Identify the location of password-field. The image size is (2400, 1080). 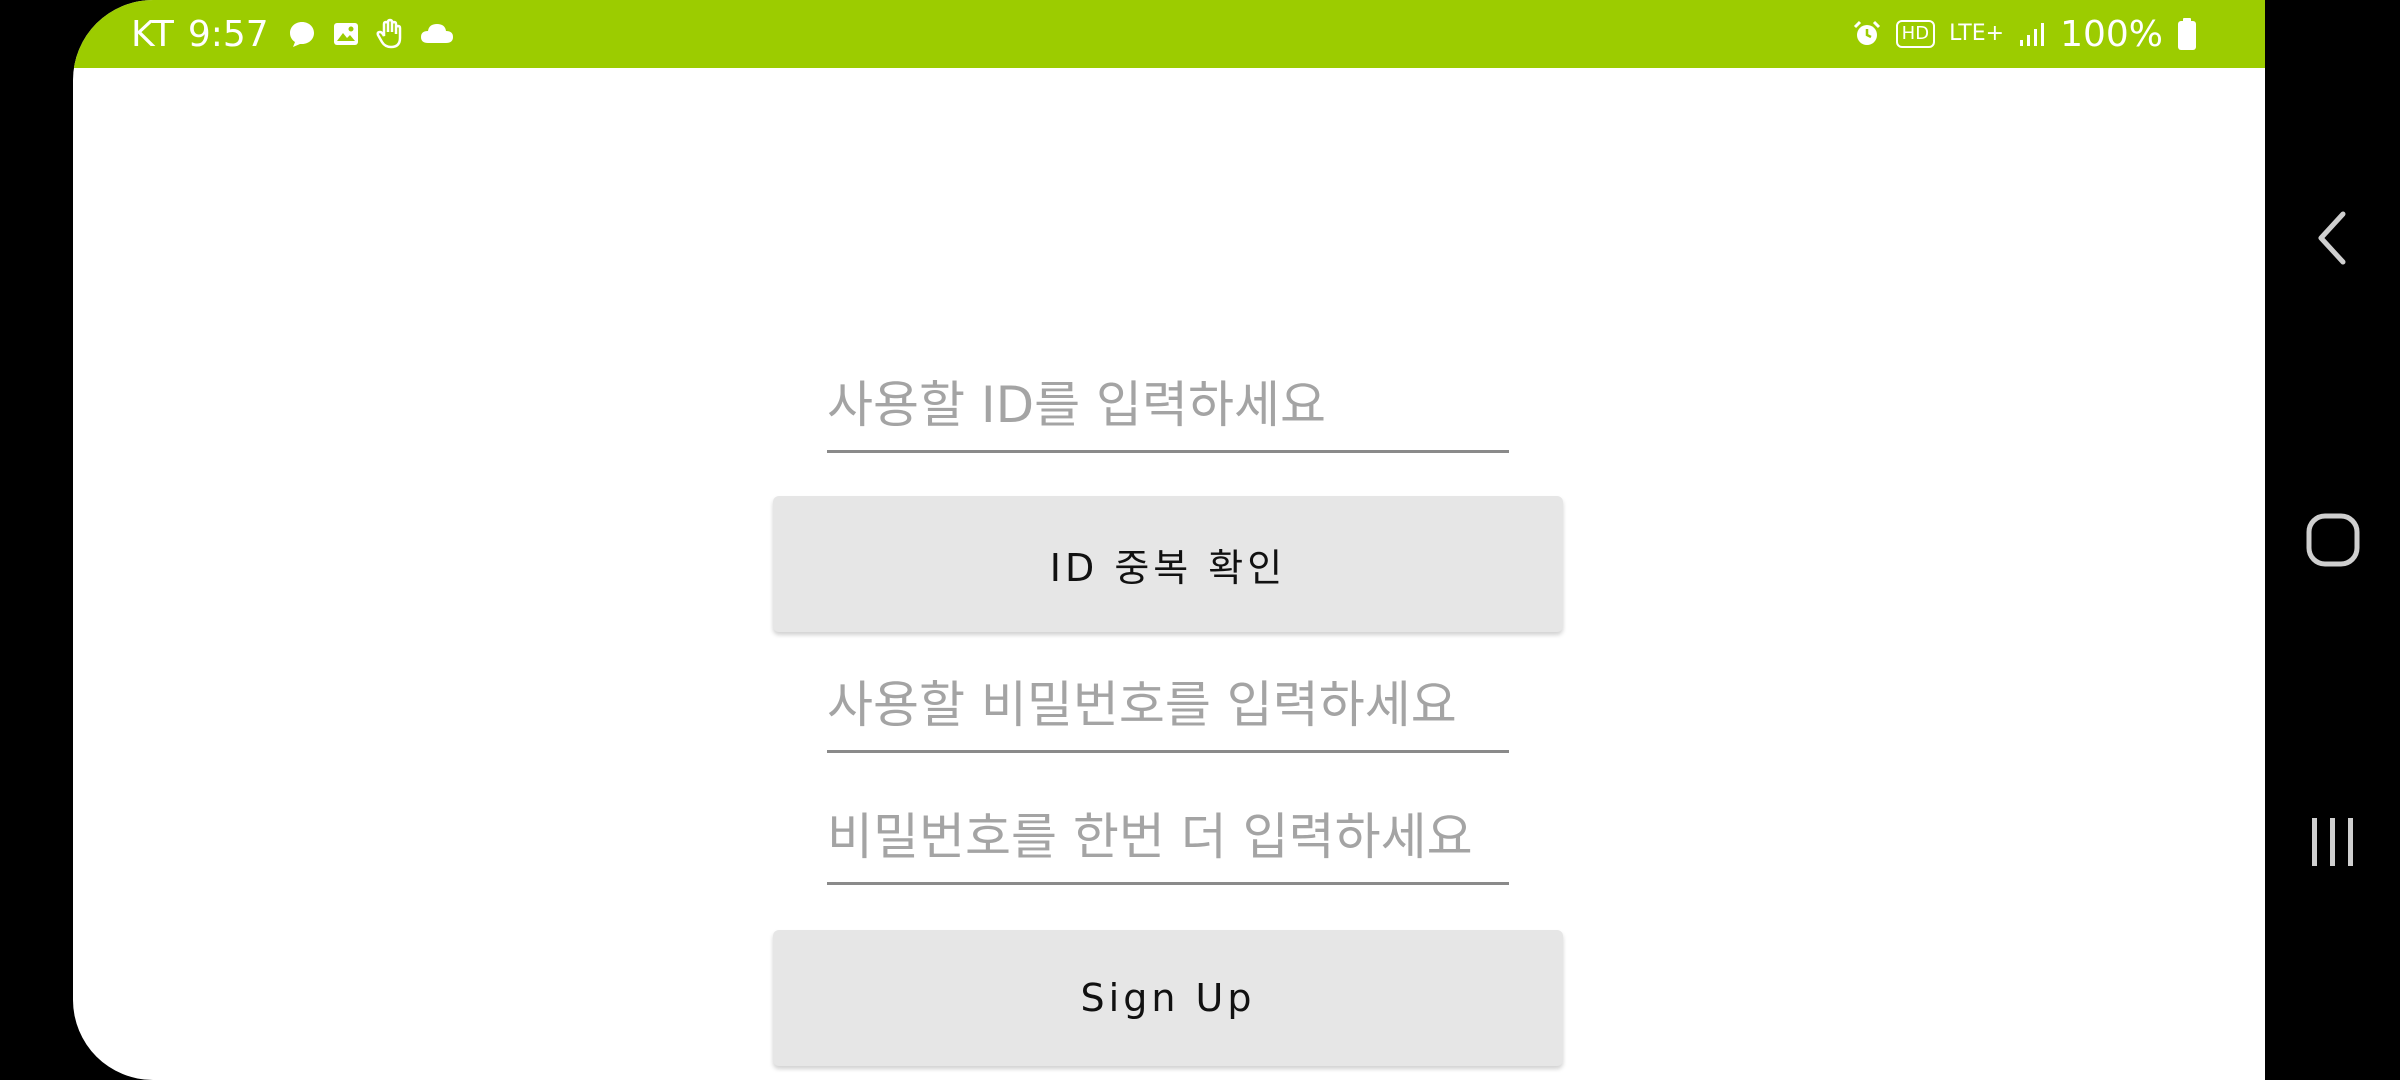
(1168, 706).